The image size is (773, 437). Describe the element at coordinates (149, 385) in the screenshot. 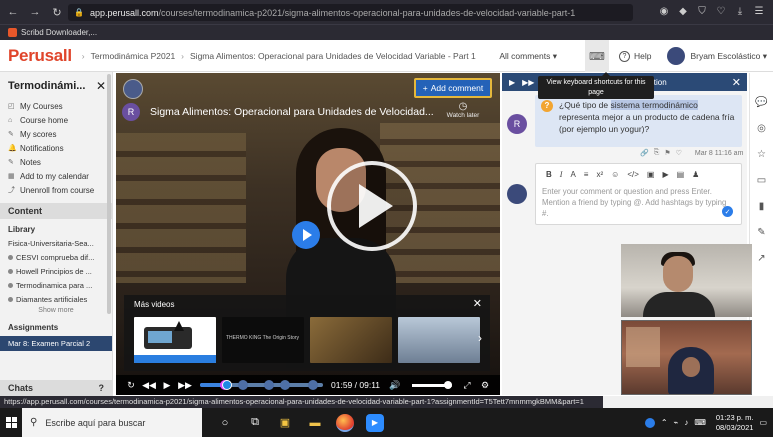

I see `rewind-icon: ◀◀` at that location.